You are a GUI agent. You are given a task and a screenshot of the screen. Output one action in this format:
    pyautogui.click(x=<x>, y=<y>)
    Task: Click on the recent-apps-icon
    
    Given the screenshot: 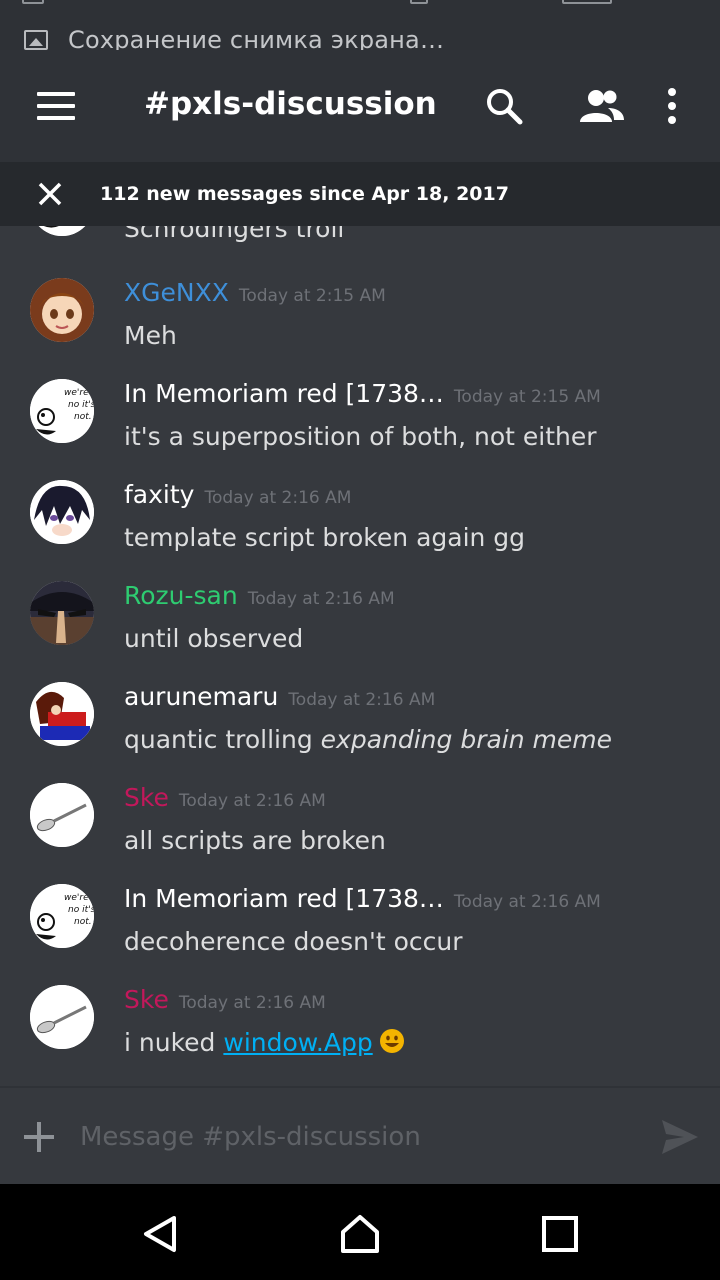 What is the action you would take?
    pyautogui.click(x=560, y=1234)
    